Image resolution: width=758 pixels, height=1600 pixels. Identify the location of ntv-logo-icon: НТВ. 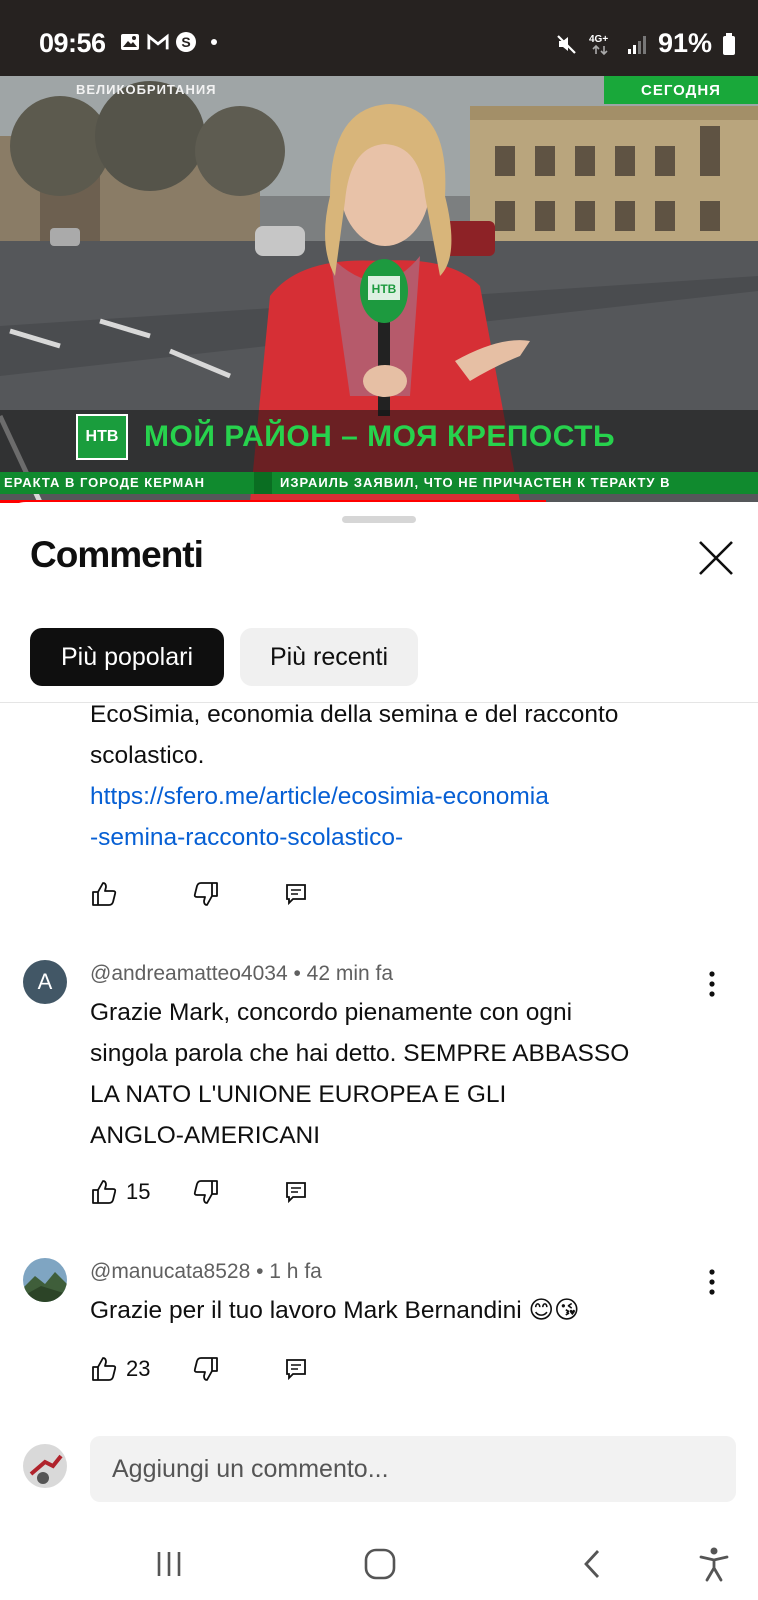
(102, 437).